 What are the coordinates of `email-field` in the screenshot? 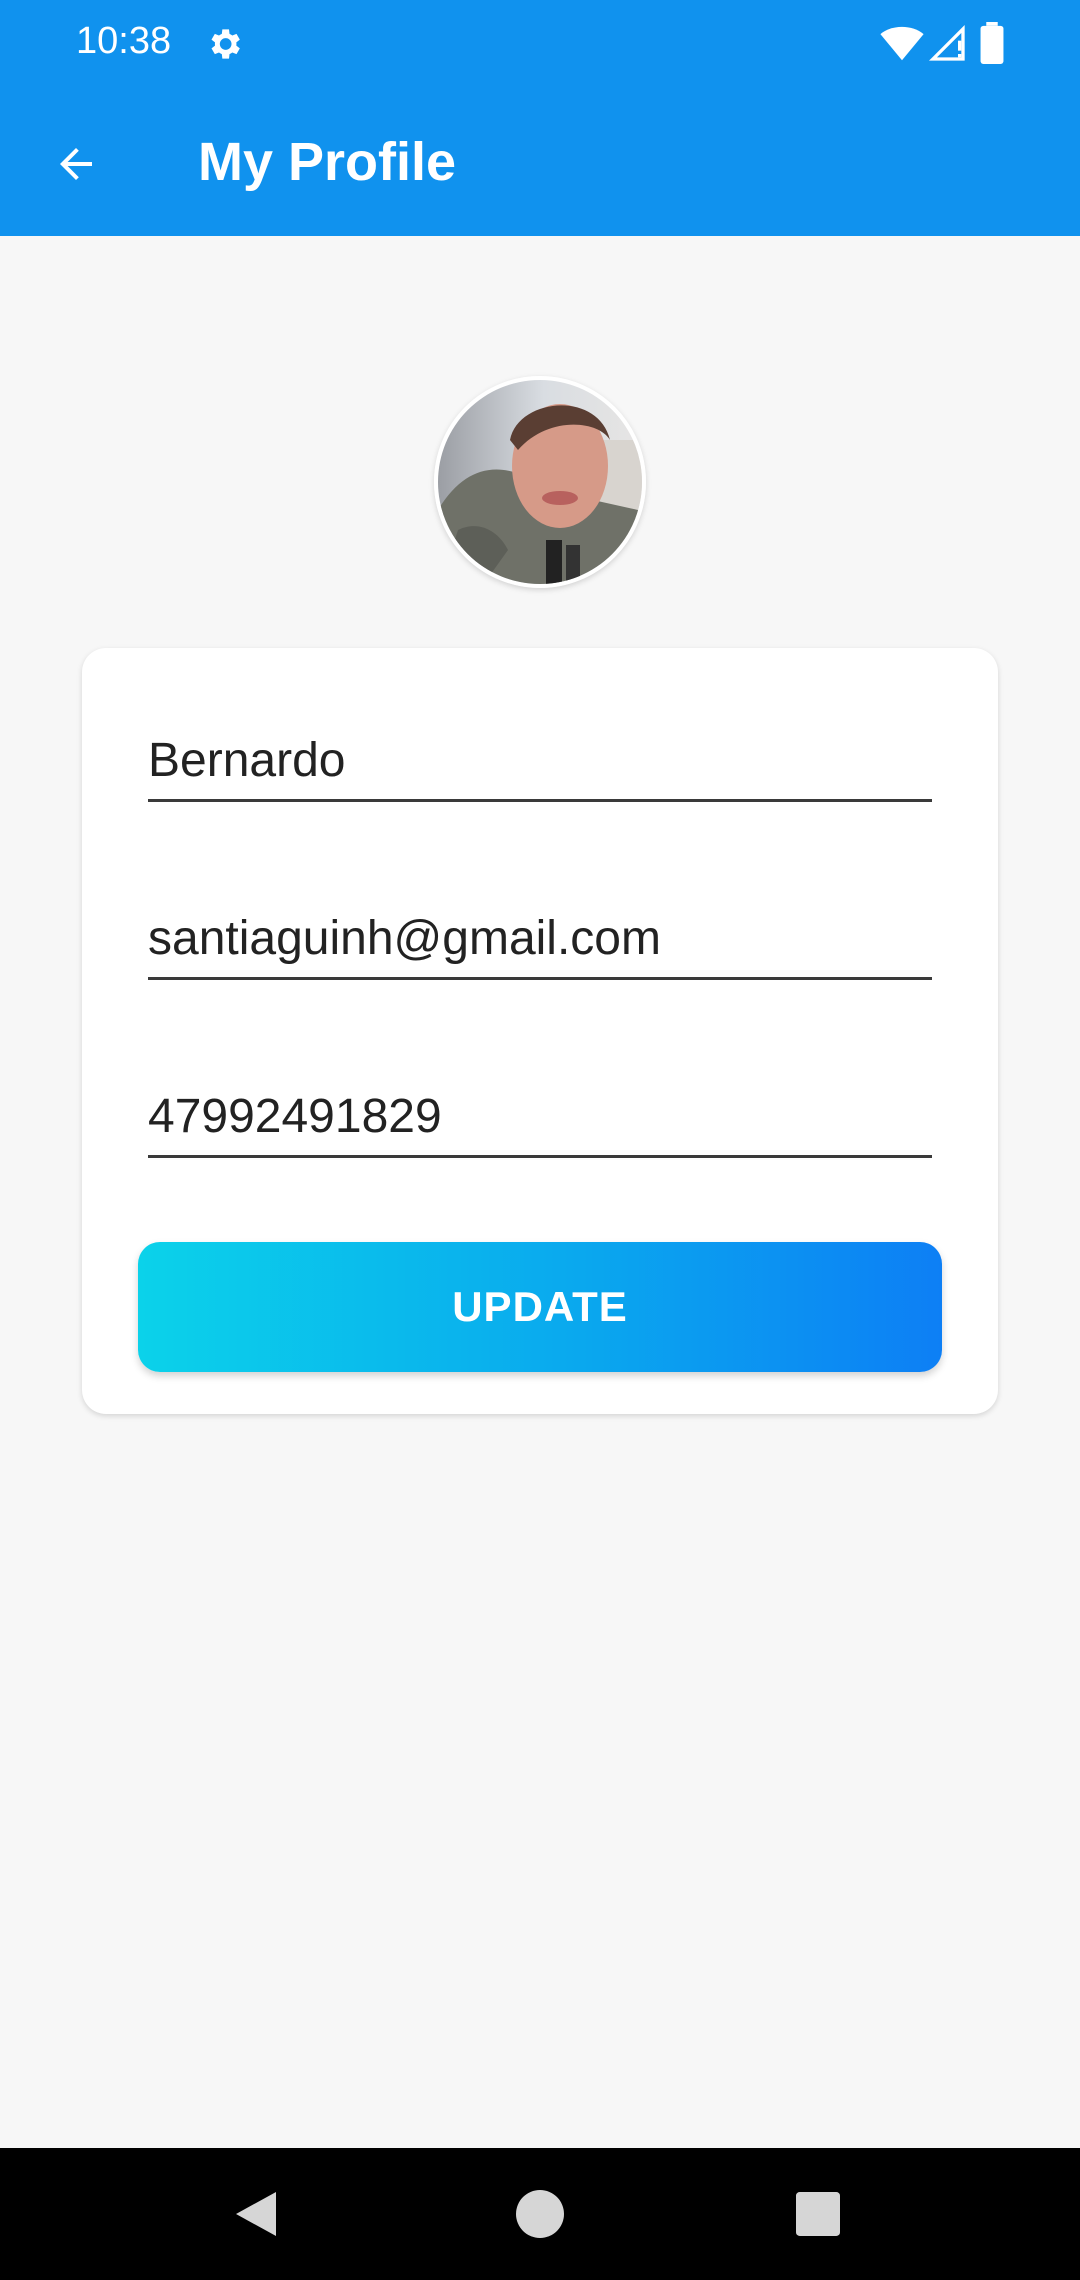 It's located at (540, 940).